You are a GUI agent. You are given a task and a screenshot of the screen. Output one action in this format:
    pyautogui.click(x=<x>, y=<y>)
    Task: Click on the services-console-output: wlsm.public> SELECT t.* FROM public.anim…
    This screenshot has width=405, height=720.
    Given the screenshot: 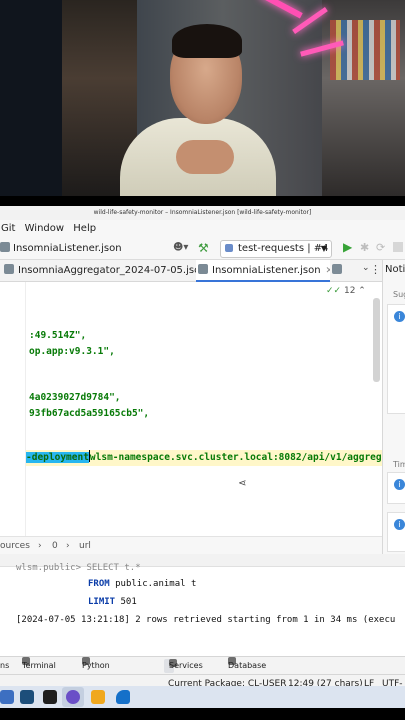 What is the action you would take?
    pyautogui.click(x=202, y=609)
    